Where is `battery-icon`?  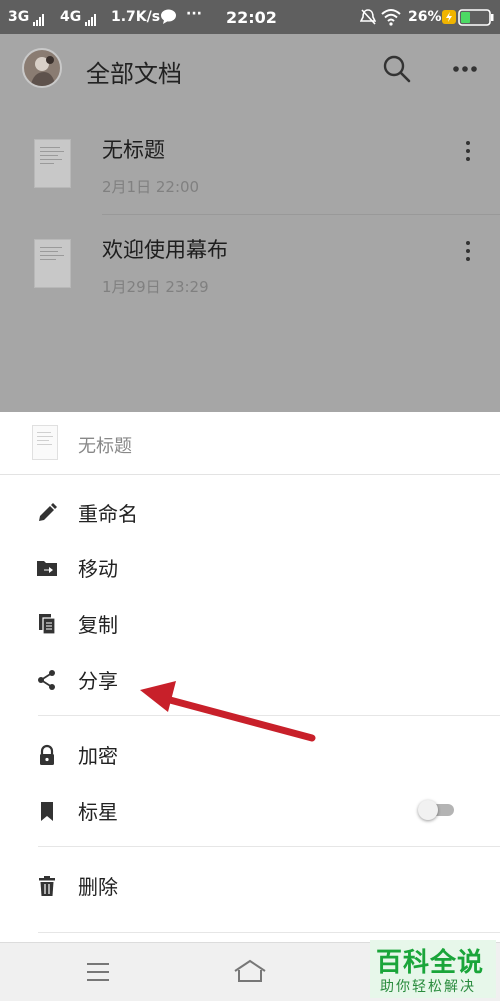
battery-icon is located at coordinates (476, 17).